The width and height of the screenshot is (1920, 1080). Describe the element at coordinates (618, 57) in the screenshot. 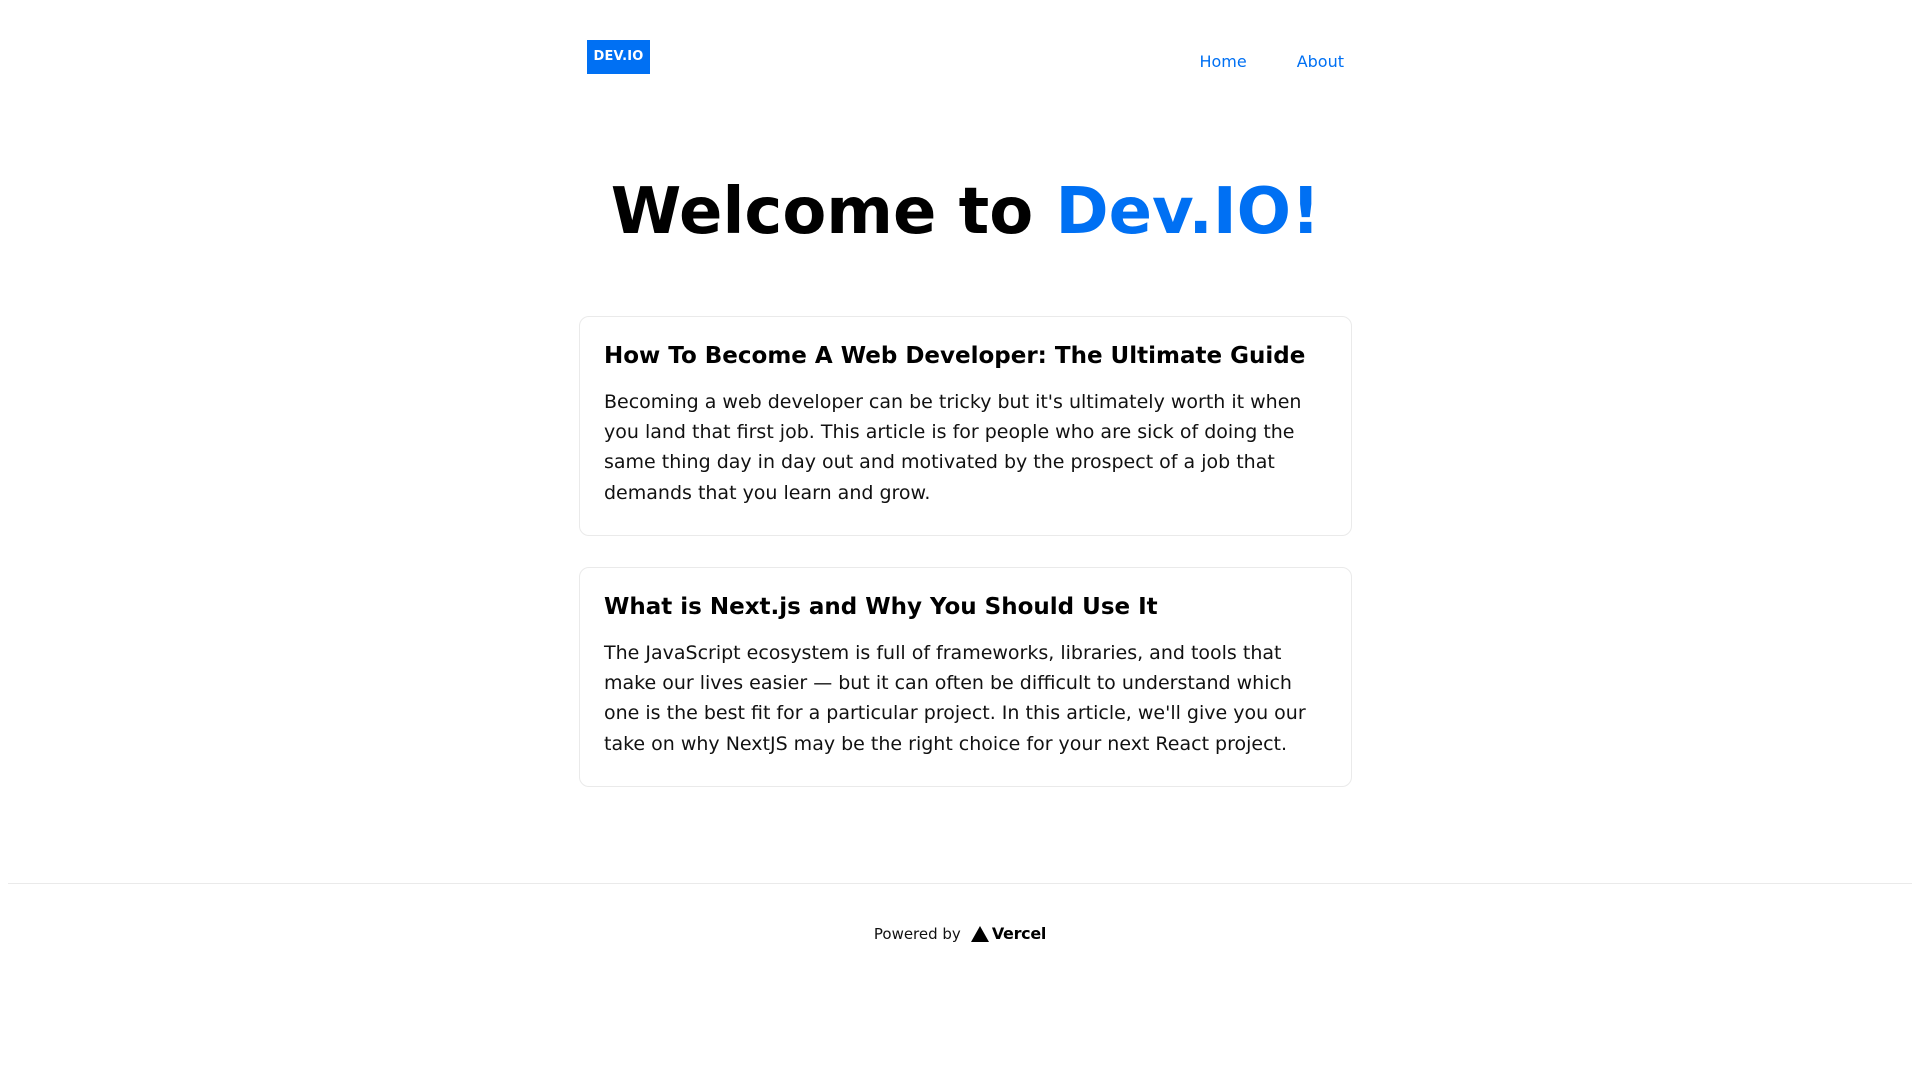

I see `site-logo: DEV.IO` at that location.